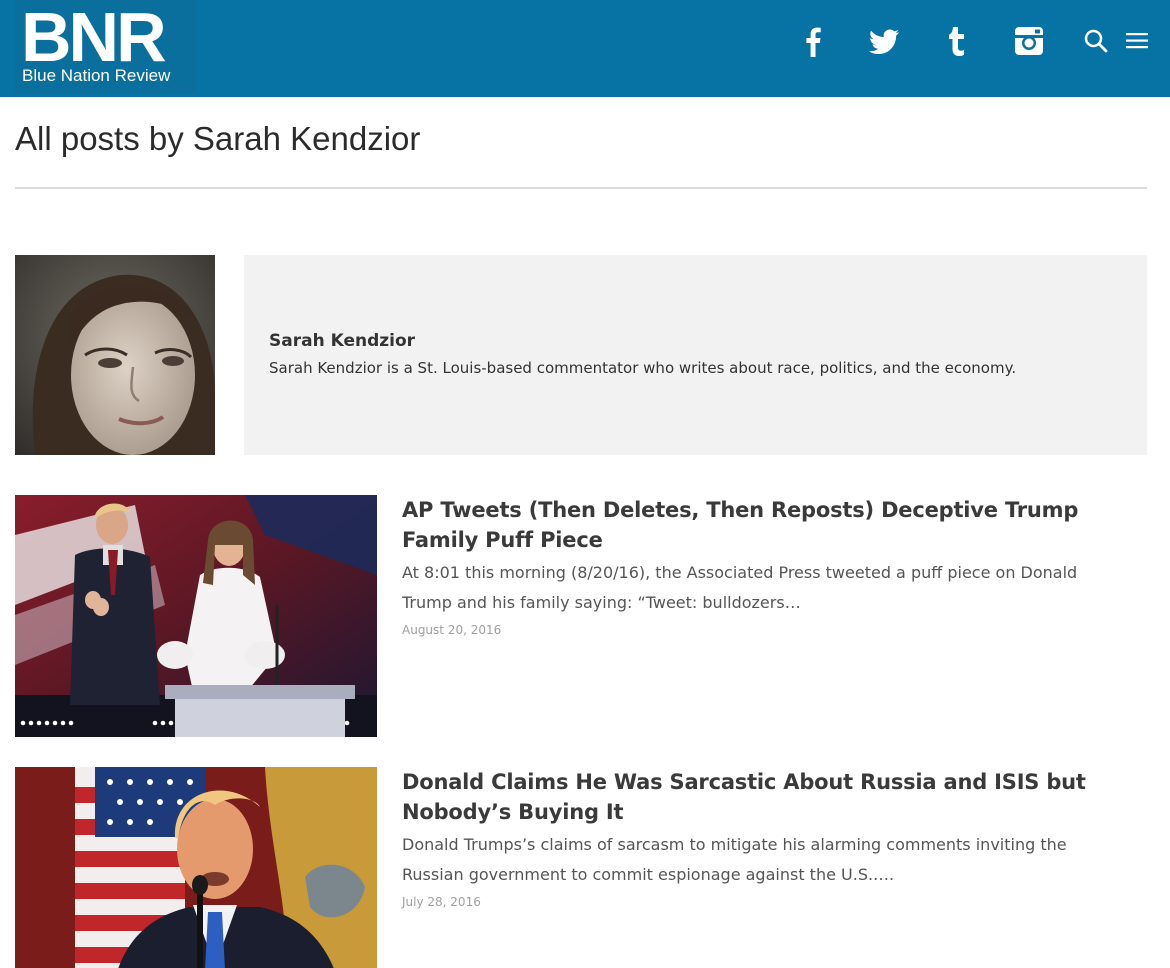 This screenshot has height=968, width=1170. What do you see at coordinates (441, 902) in the screenshot?
I see `post-date: July 28, 2016` at bounding box center [441, 902].